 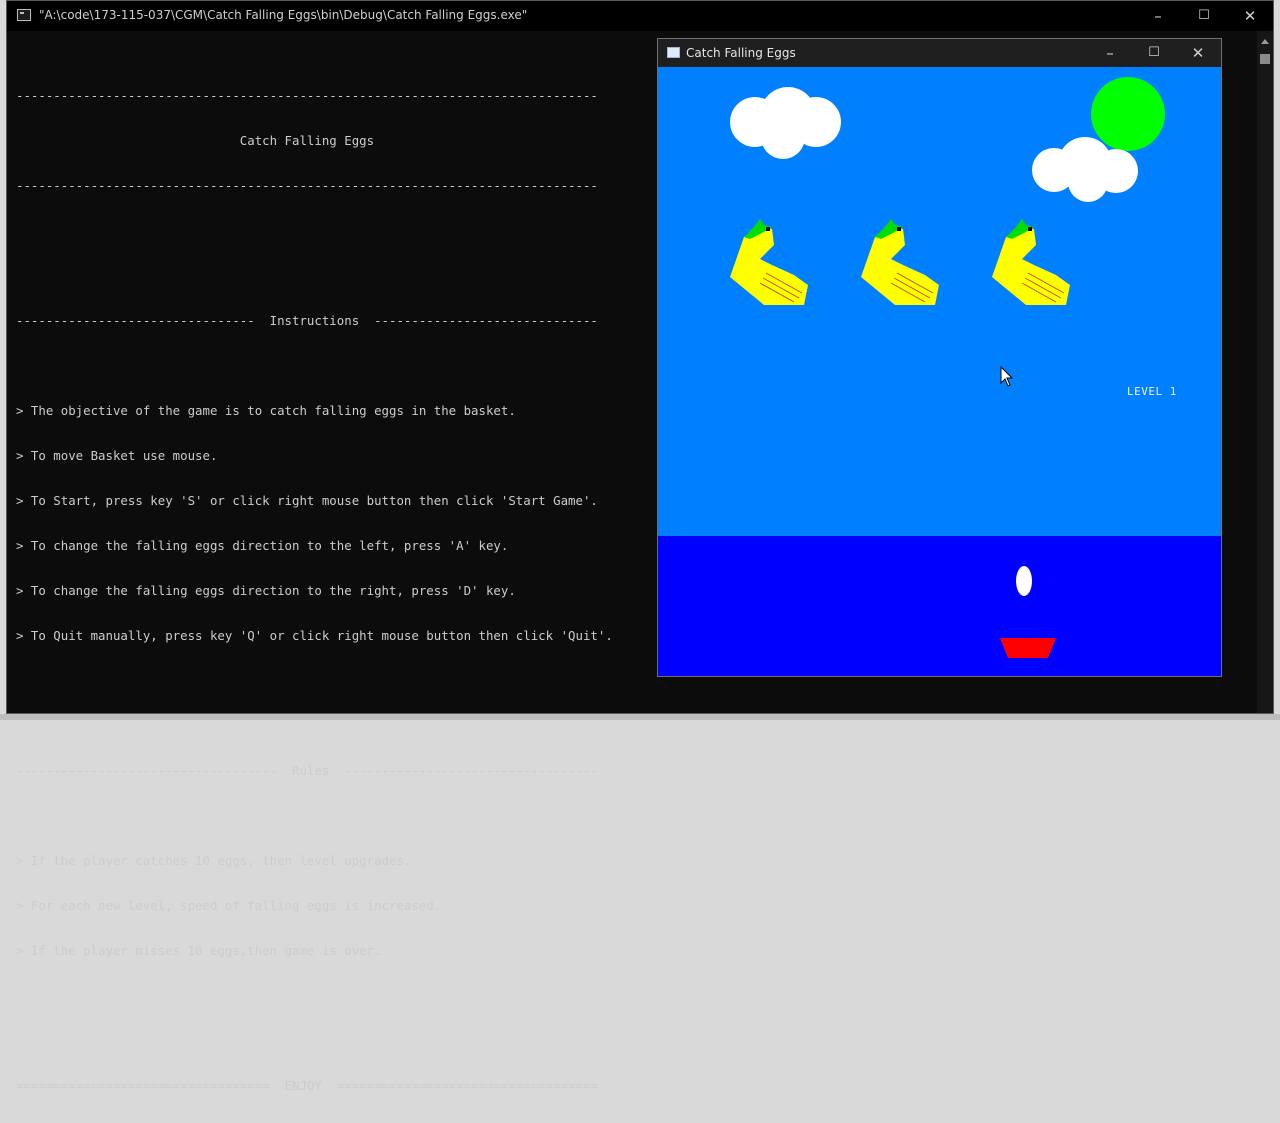 I want to click on console-scrollbar, so click(x=1265, y=372).